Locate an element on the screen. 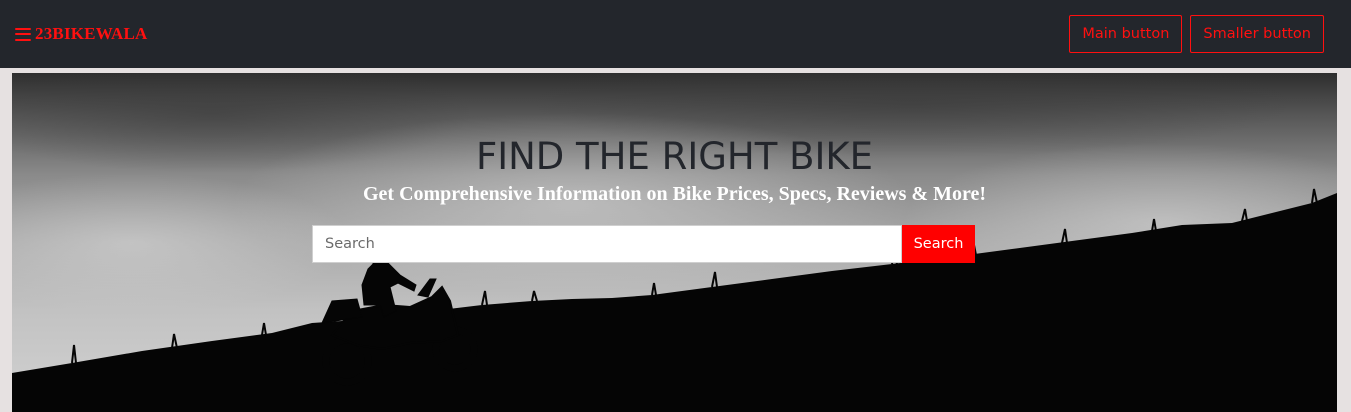 The image size is (1351, 412). navbar-actions: Main button Smaller button is located at coordinates (1196, 34).